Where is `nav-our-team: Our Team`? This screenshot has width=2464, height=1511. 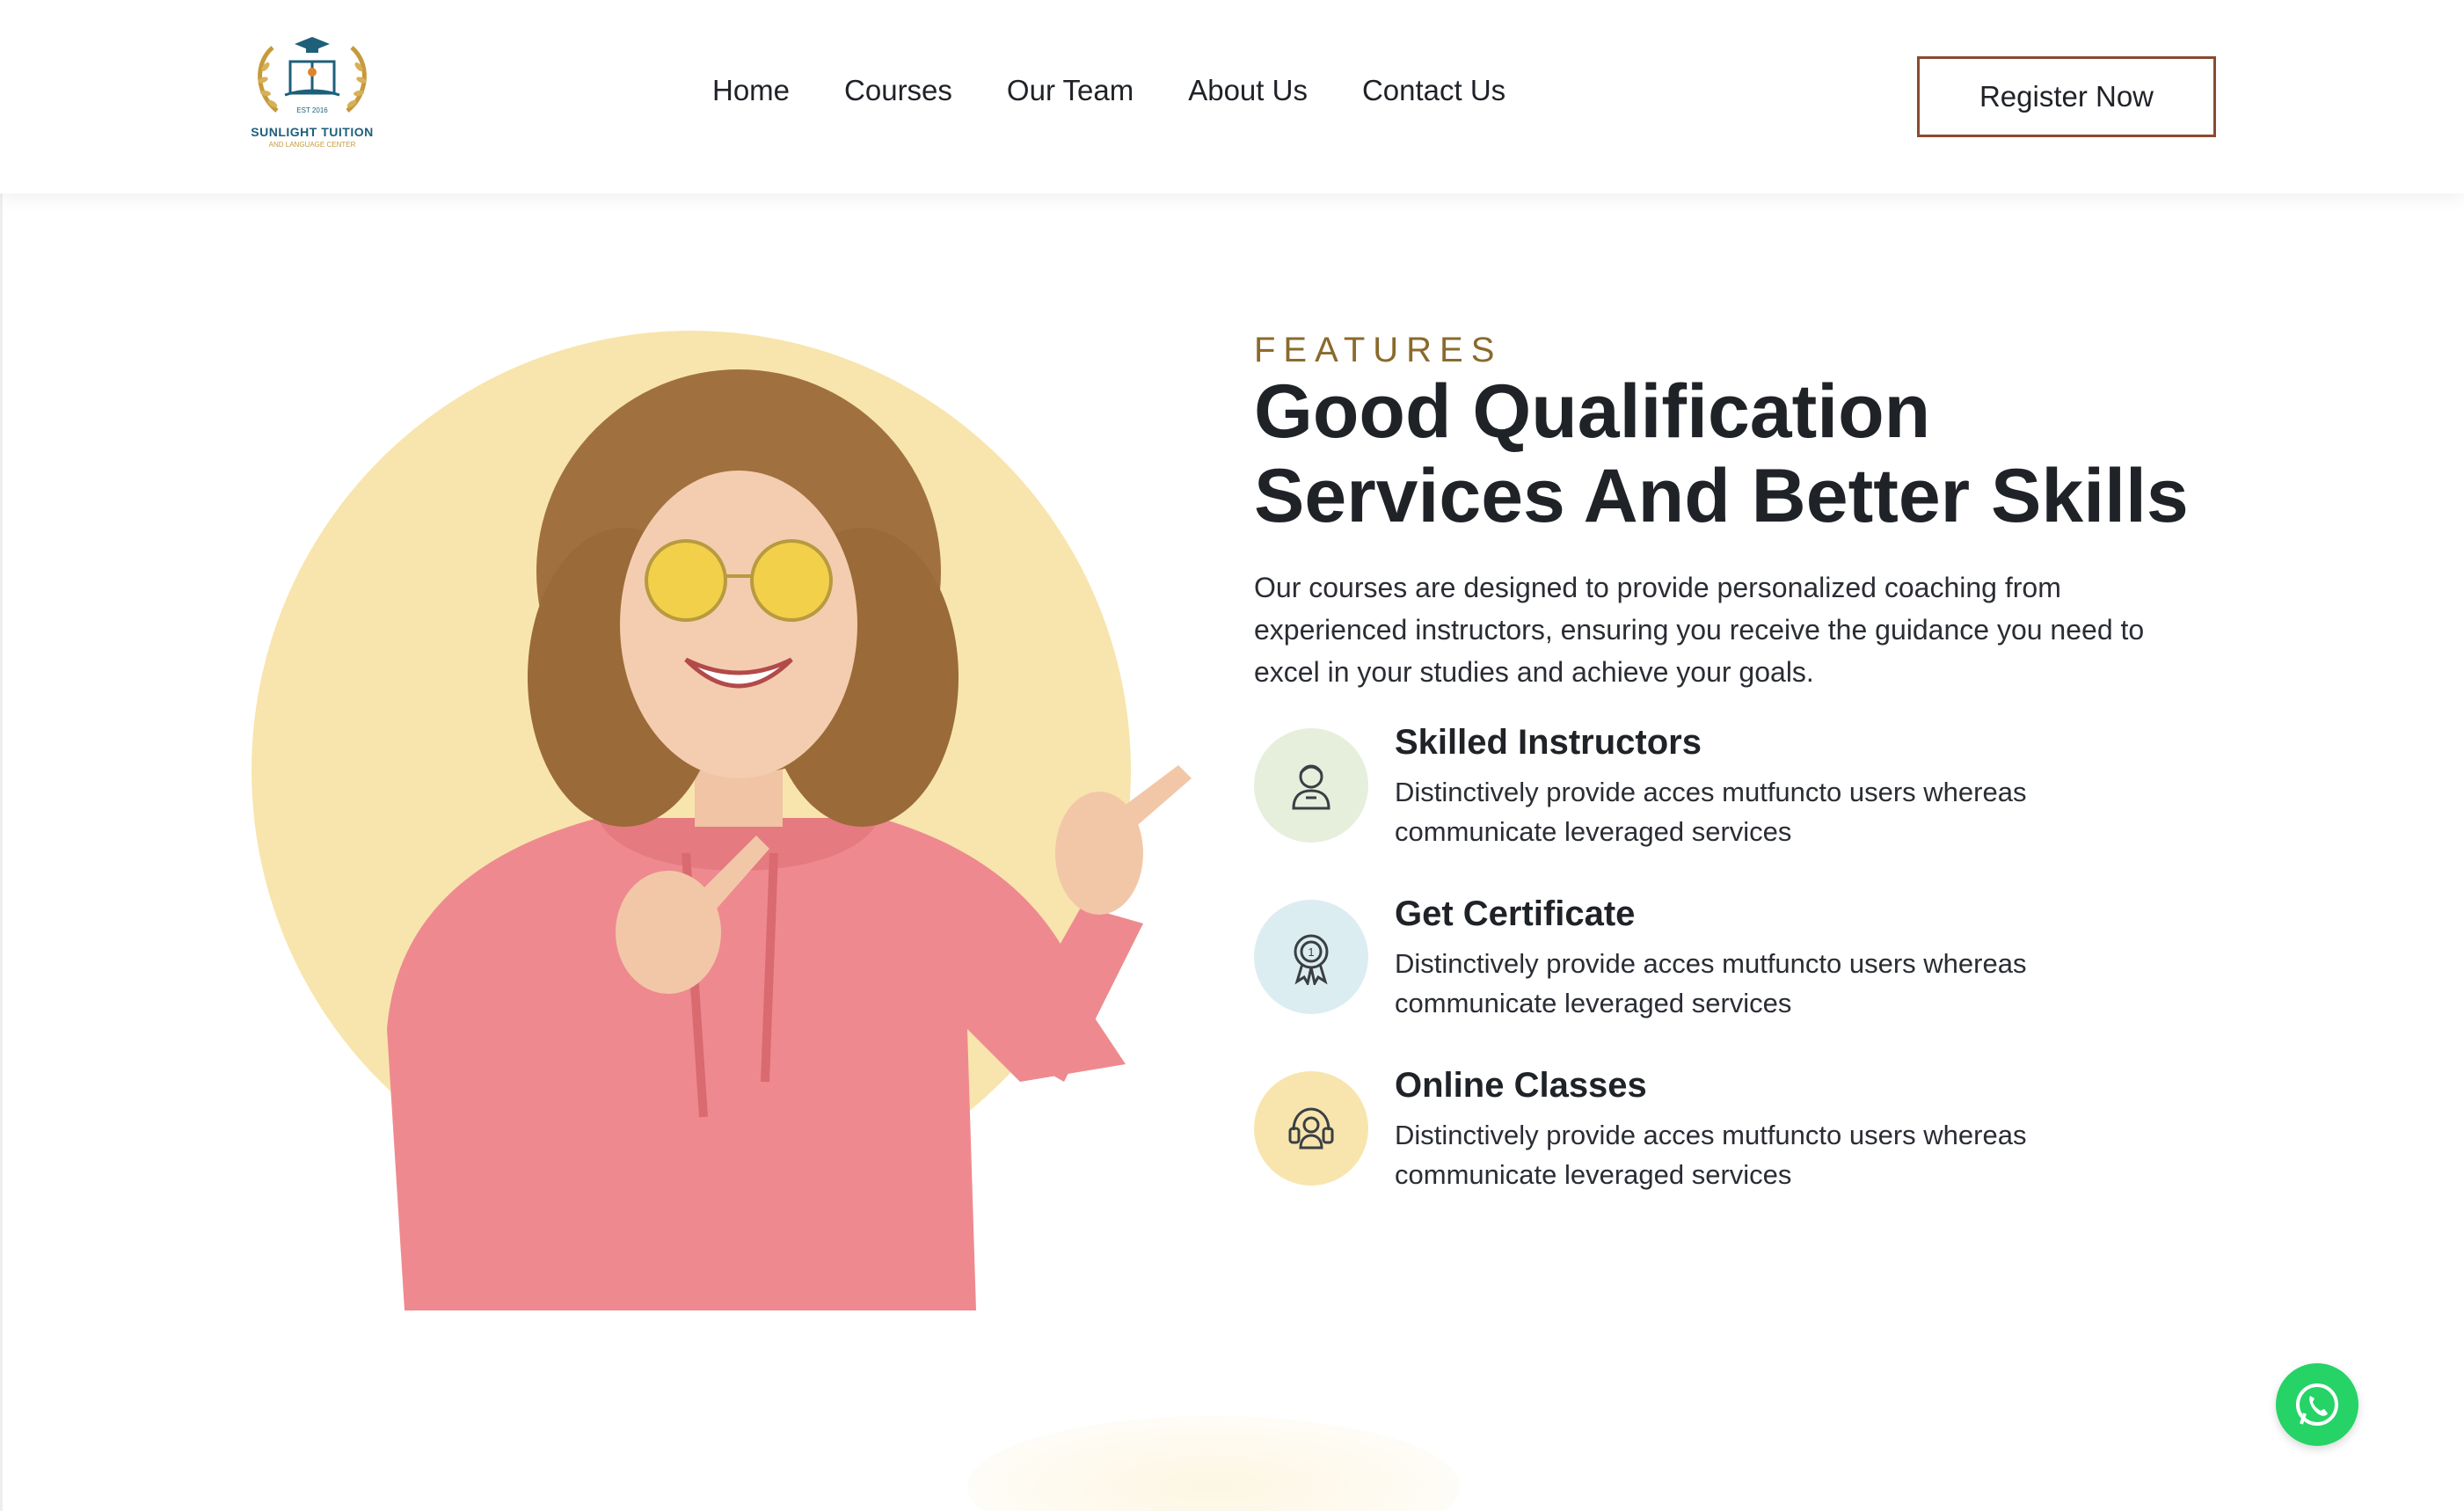 nav-our-team: Our Team is located at coordinates (1070, 90).